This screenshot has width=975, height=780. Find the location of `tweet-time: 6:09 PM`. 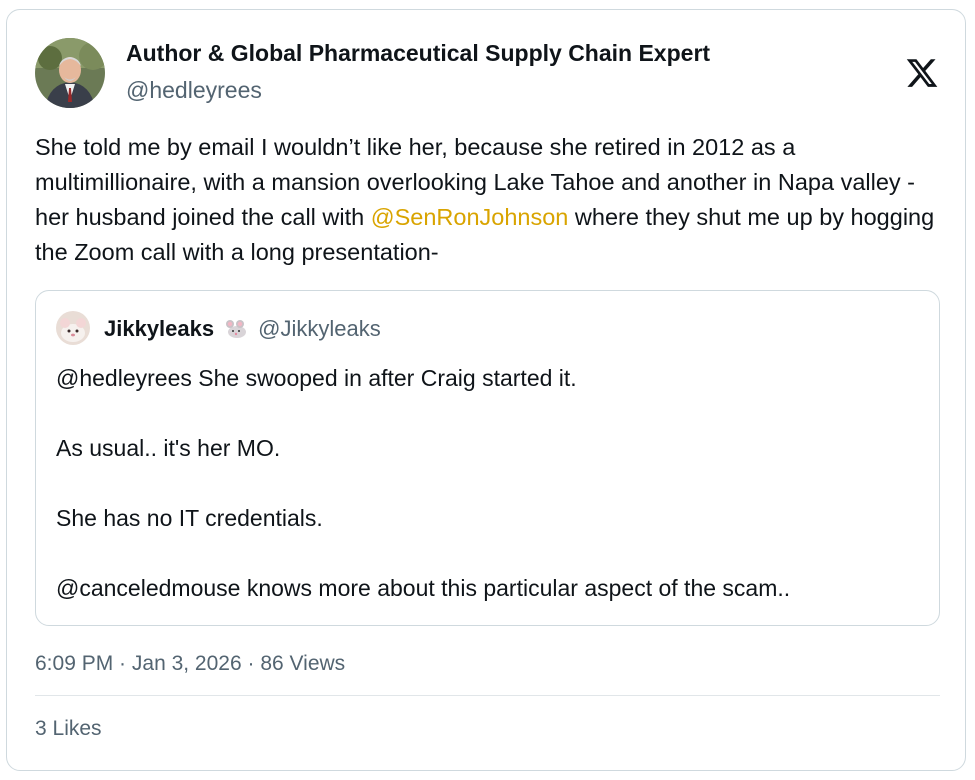

tweet-time: 6:09 PM is located at coordinates (74, 663).